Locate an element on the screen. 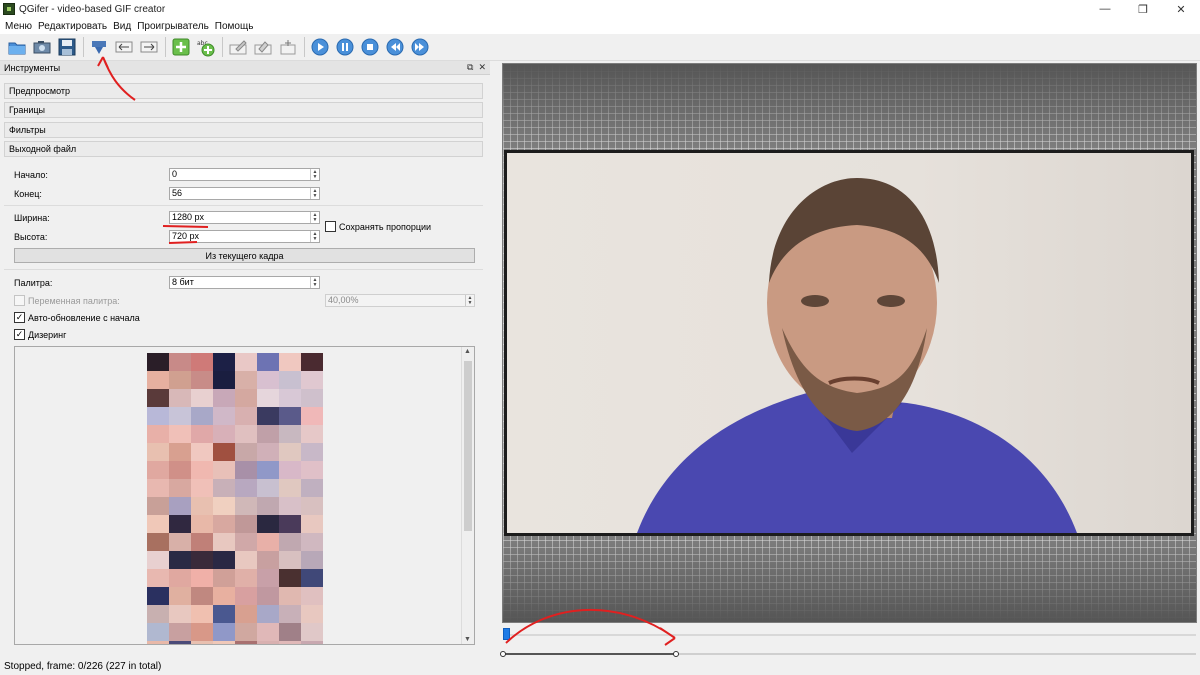 This screenshot has height=675, width=1200. menu-view: Вид is located at coordinates (122, 26).